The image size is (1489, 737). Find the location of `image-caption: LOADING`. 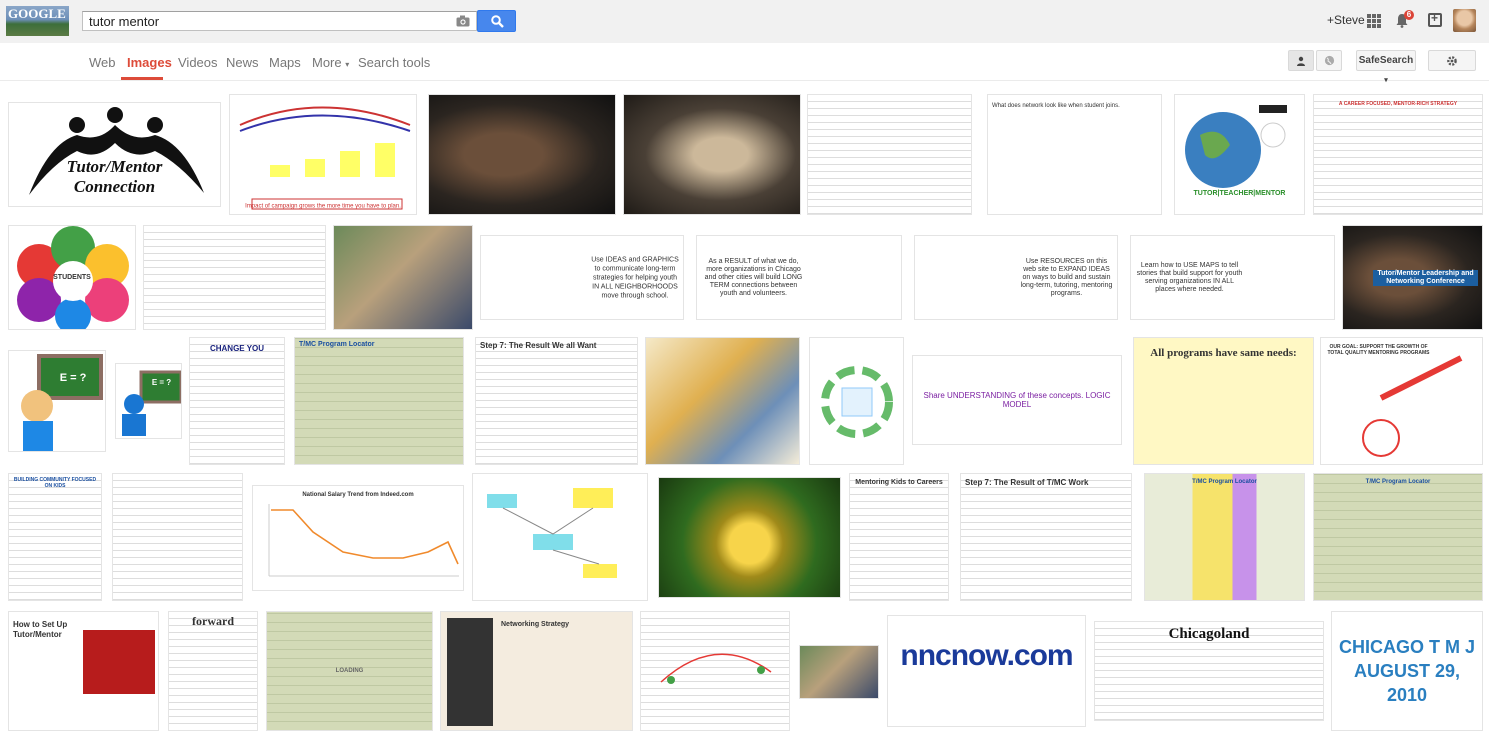

image-caption: LOADING is located at coordinates (349, 671).